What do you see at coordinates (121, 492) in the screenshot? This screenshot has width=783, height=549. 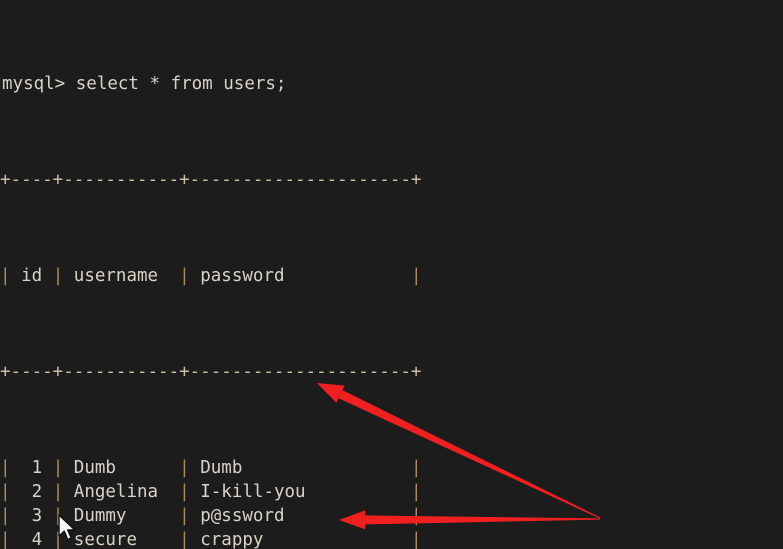 I see `cell-username: Angelina` at bounding box center [121, 492].